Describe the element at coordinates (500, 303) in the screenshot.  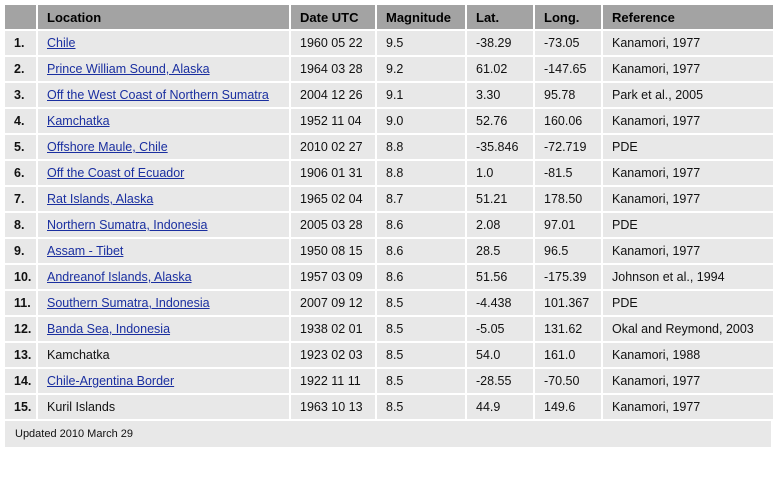
I see `lat-cell: -4.438` at that location.